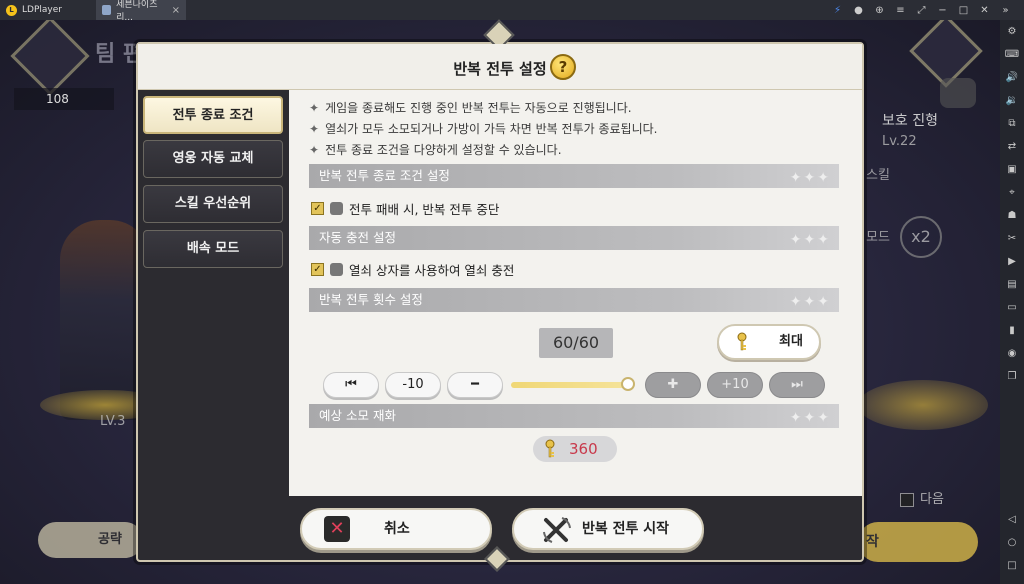  What do you see at coordinates (1012, 192) in the screenshot?
I see `screenshot-icon: ⌖` at bounding box center [1012, 192].